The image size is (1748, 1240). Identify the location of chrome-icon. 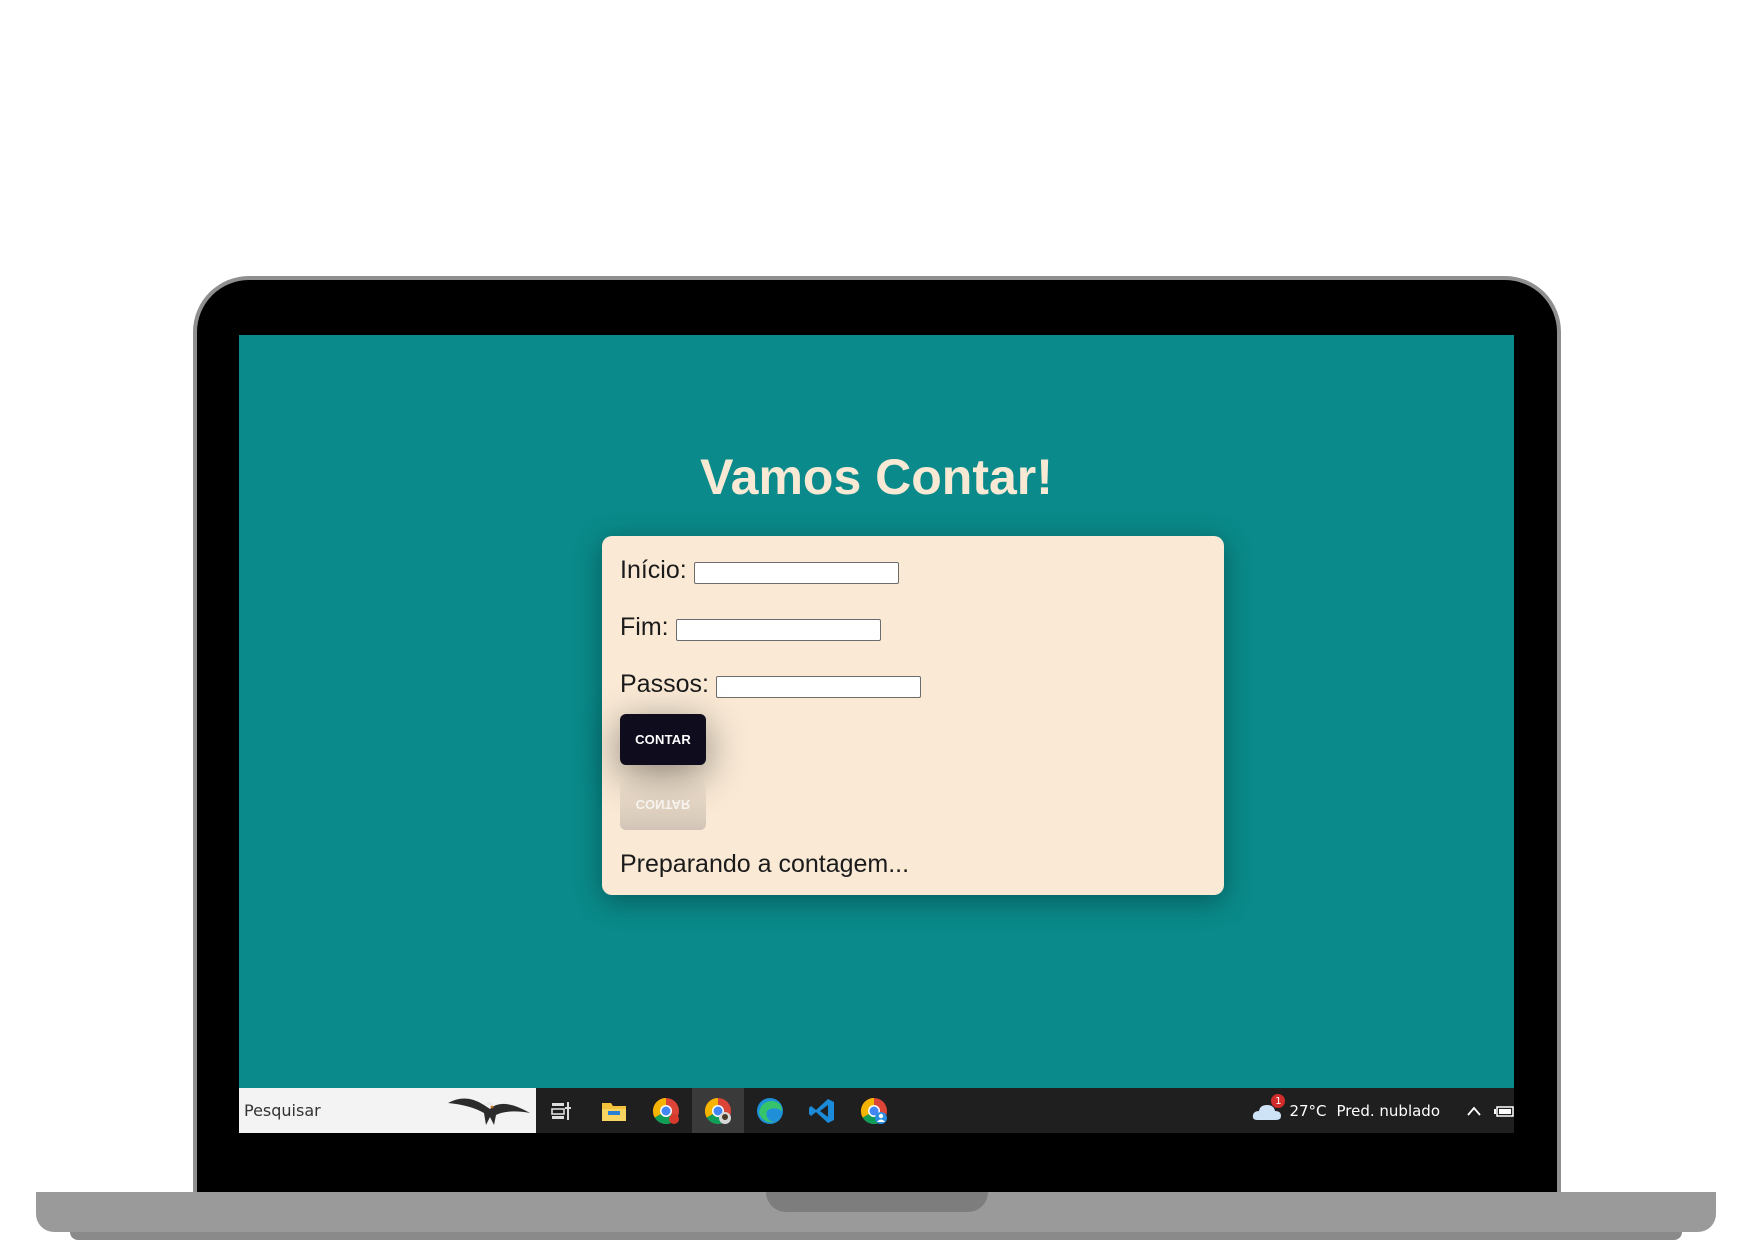
(666, 1110).